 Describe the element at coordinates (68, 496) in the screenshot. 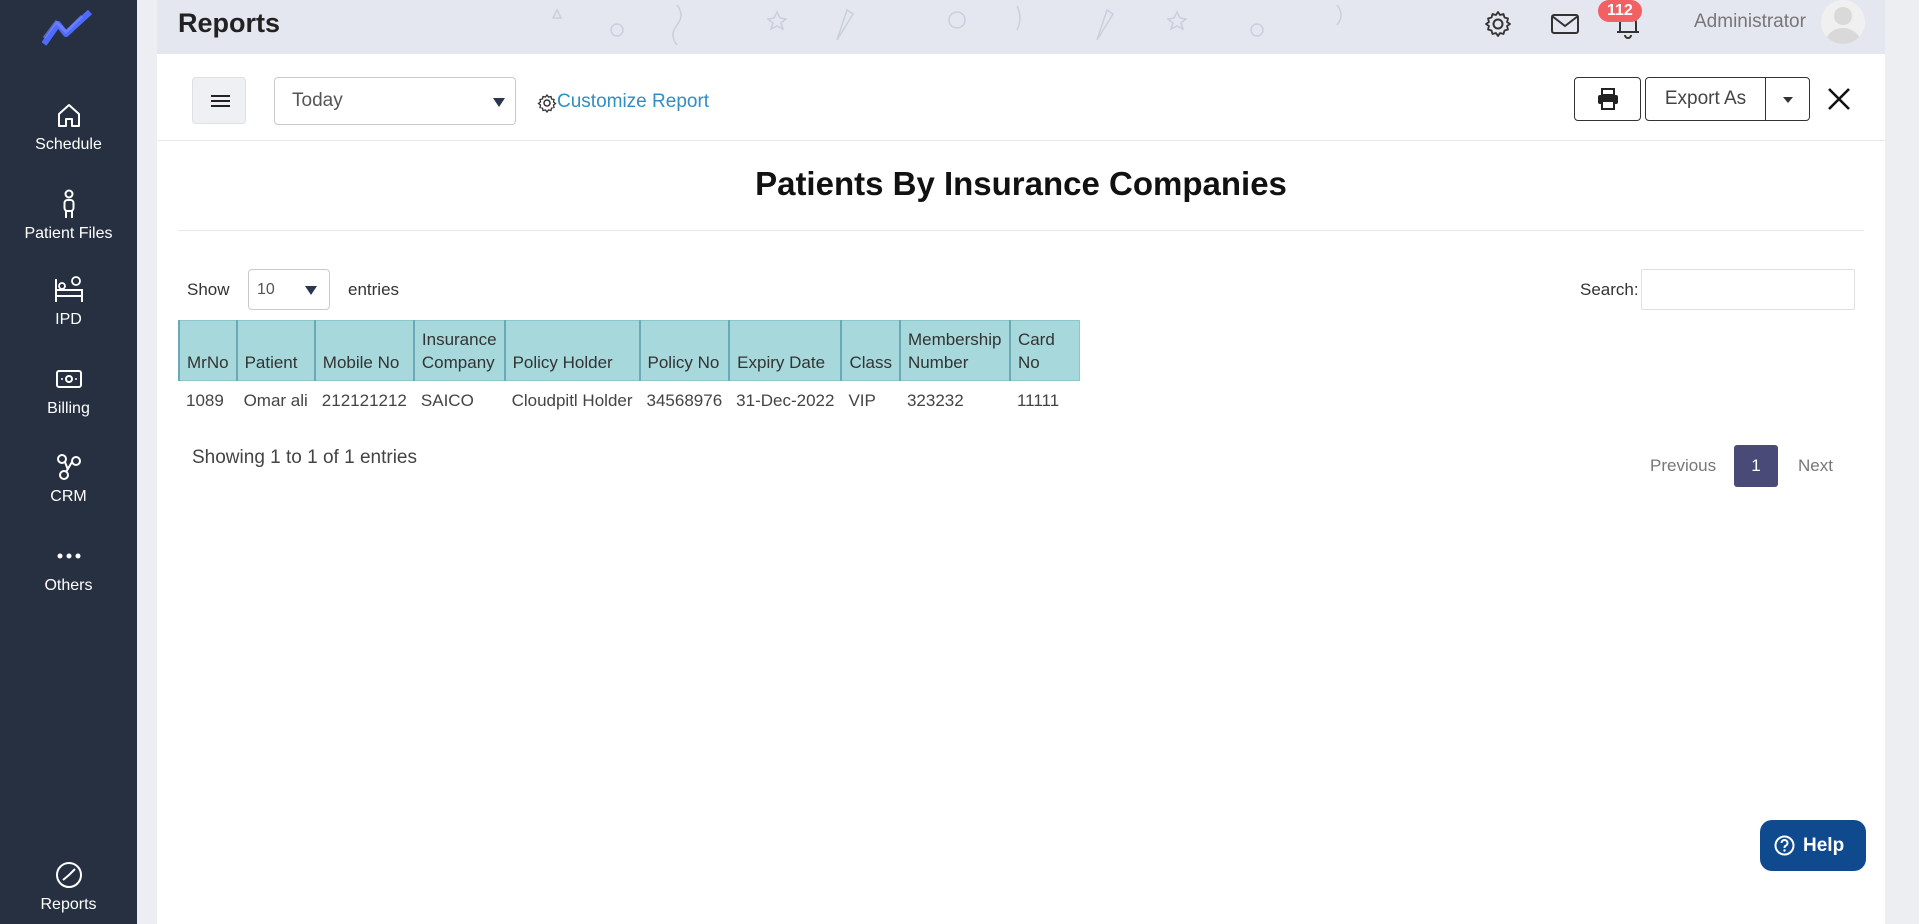

I see `sidebar-item-label: CRM` at that location.